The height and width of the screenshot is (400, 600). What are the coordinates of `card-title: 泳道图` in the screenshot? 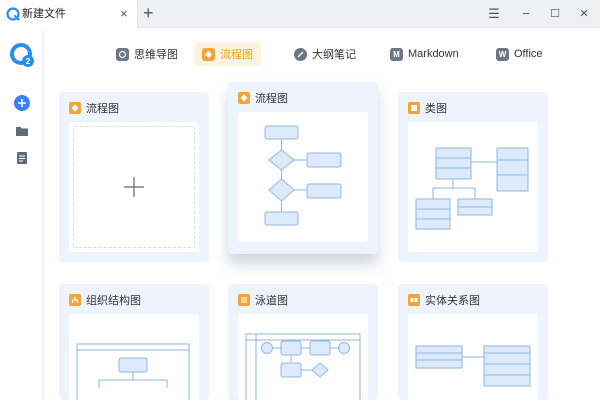 It's located at (271, 301).